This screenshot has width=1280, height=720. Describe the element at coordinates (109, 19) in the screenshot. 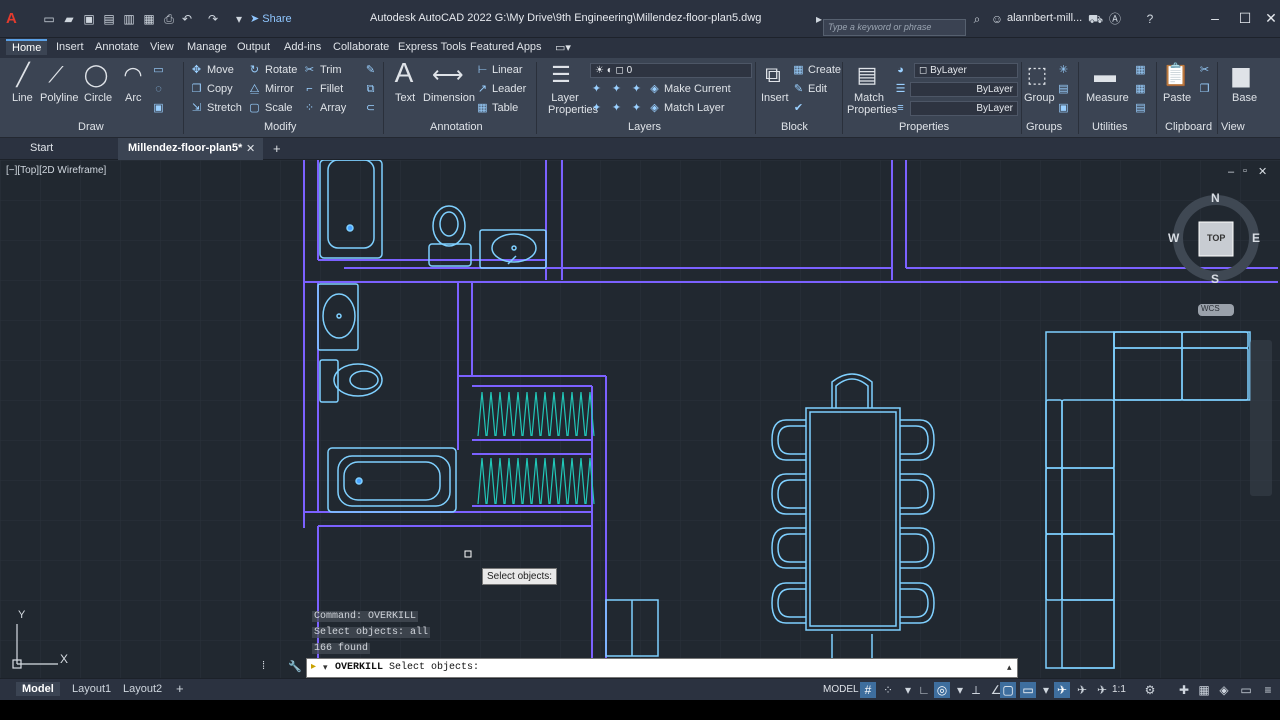

I see `save-as-icon: ▤` at that location.